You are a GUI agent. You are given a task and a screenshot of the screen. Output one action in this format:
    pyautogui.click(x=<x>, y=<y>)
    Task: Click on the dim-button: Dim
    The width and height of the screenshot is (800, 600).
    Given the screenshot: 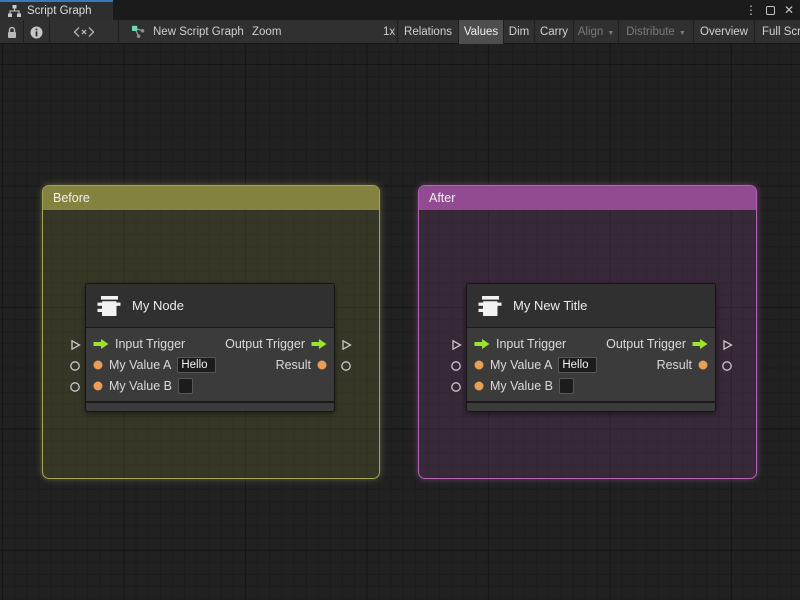 What is the action you would take?
    pyautogui.click(x=518, y=32)
    